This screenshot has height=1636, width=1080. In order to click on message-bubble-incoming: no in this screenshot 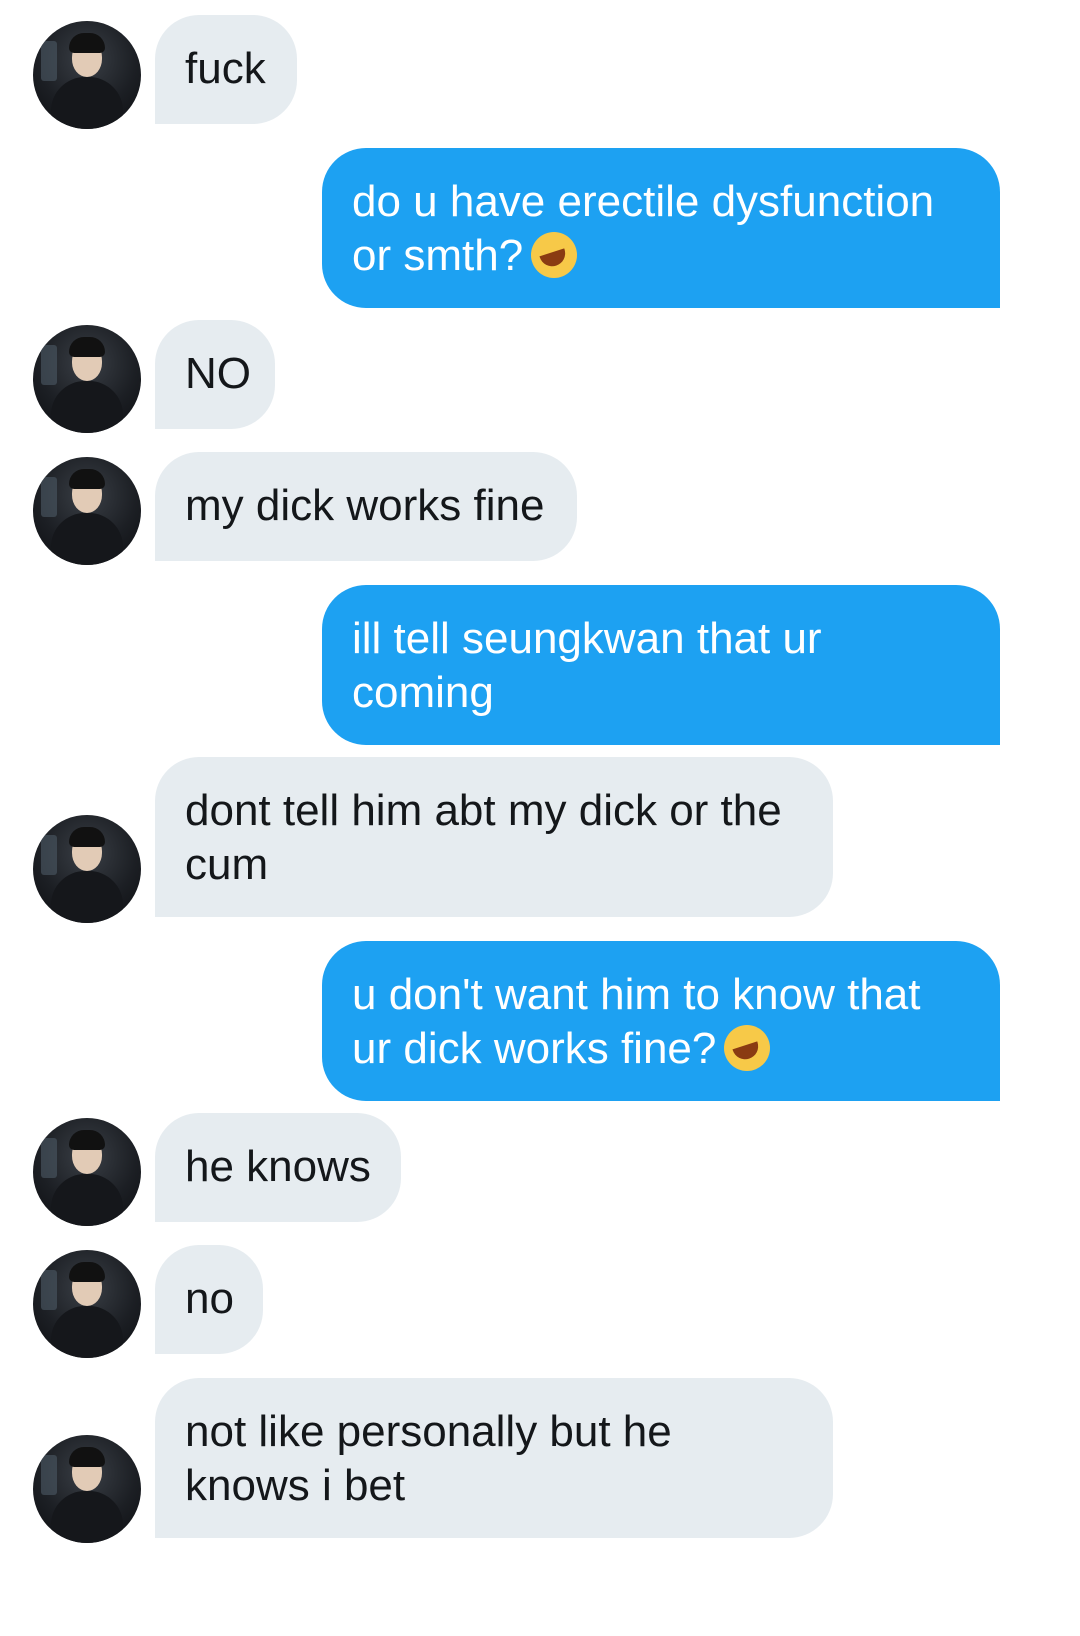, I will do `click(209, 1299)`.